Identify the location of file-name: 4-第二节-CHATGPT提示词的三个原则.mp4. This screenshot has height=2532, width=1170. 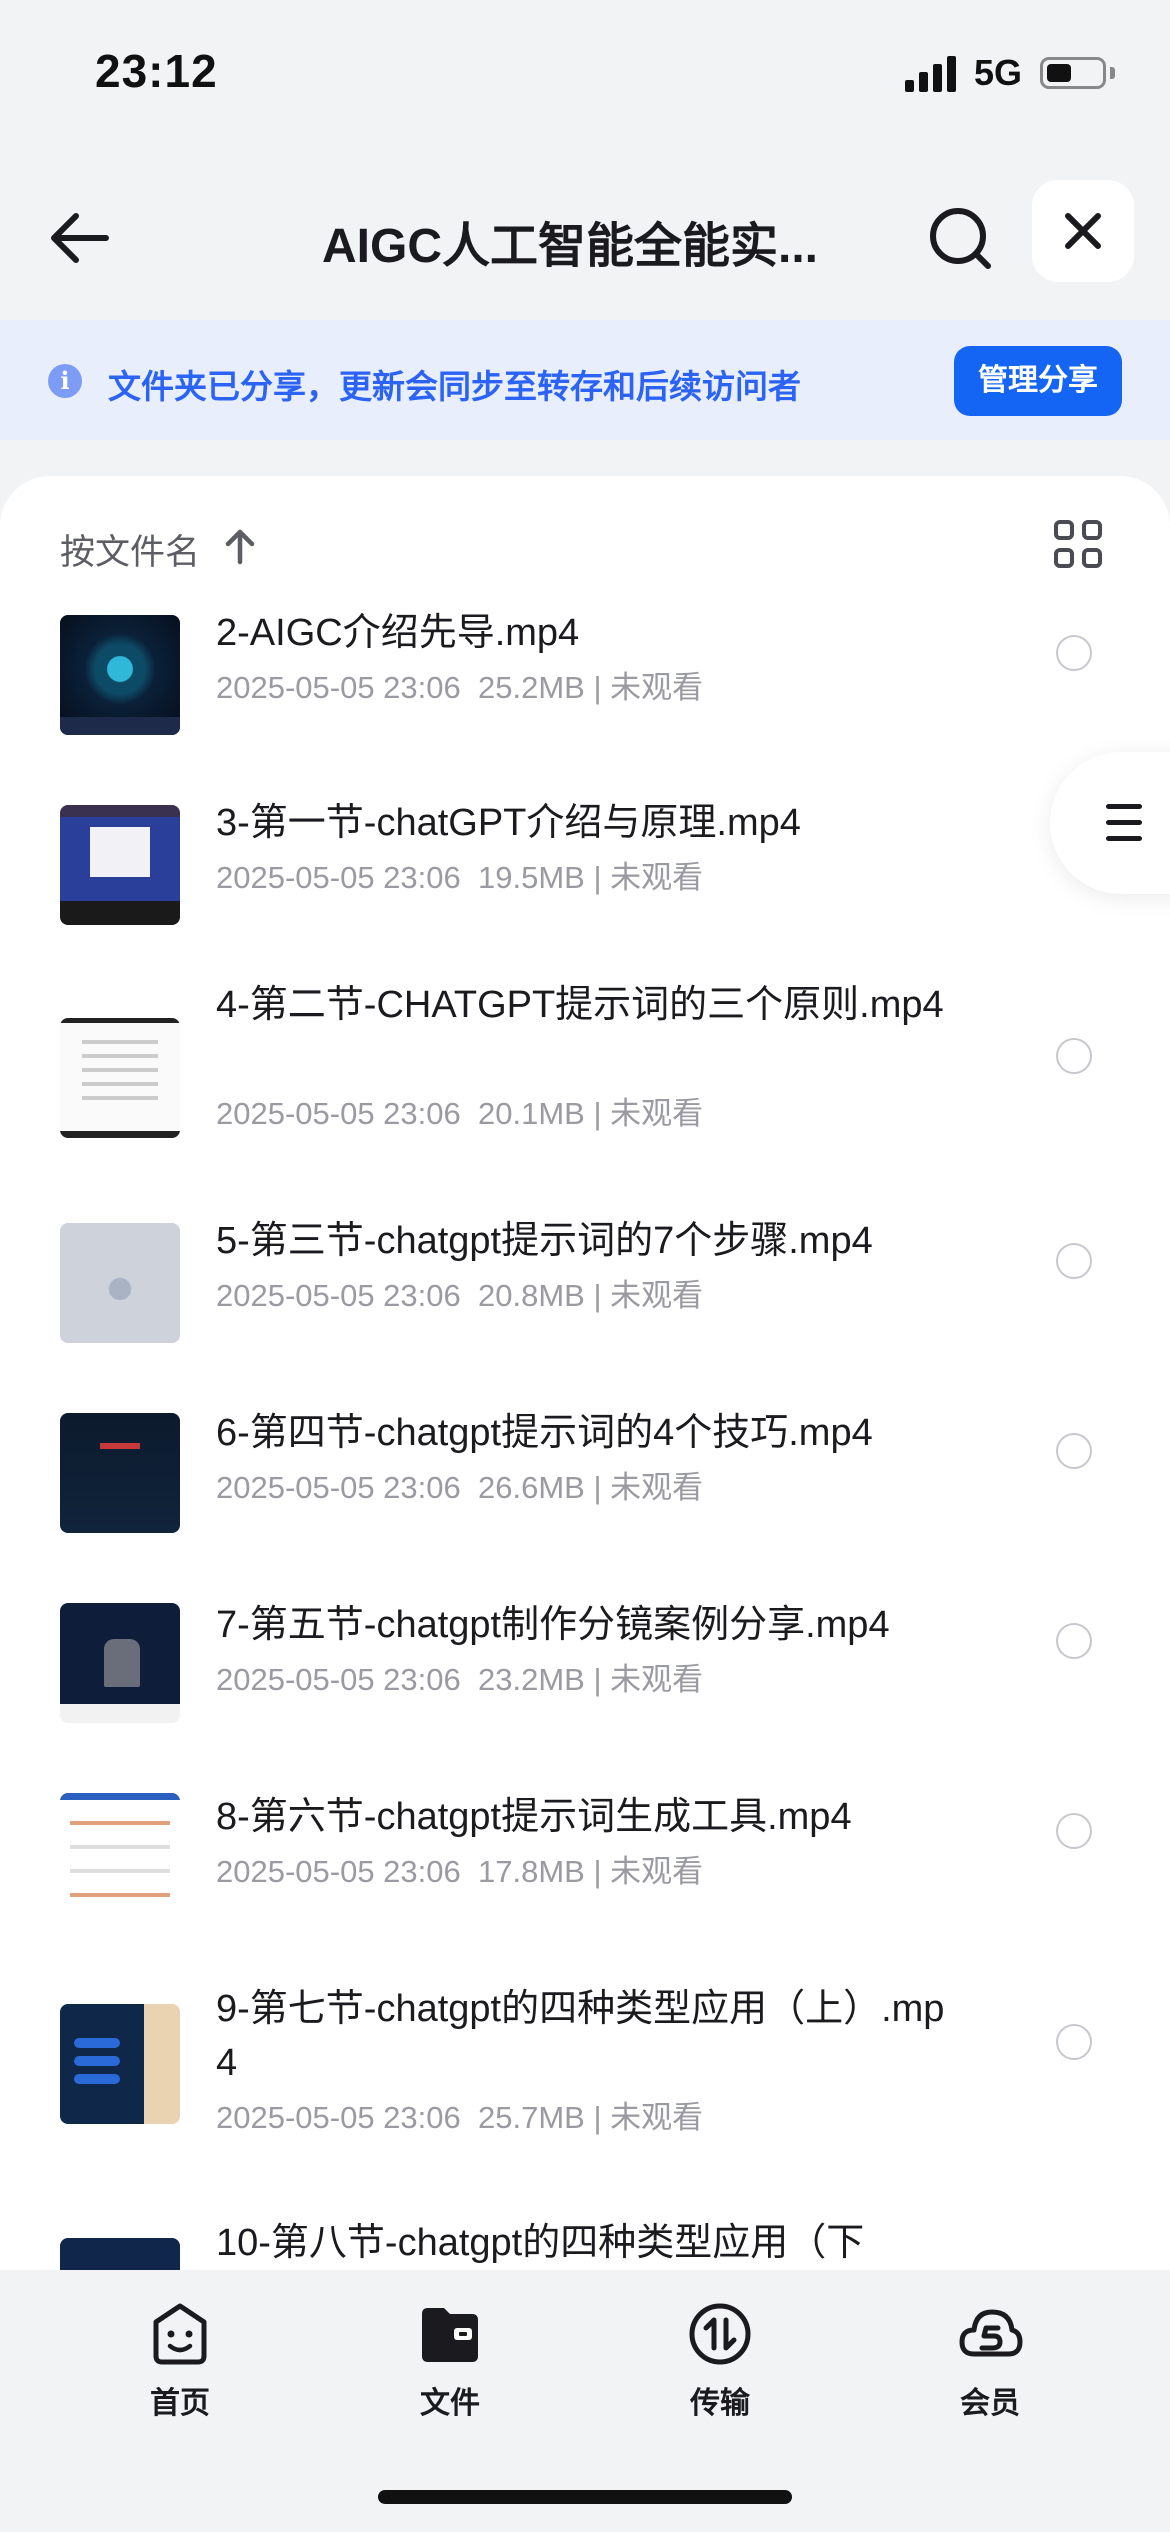
(580, 1005).